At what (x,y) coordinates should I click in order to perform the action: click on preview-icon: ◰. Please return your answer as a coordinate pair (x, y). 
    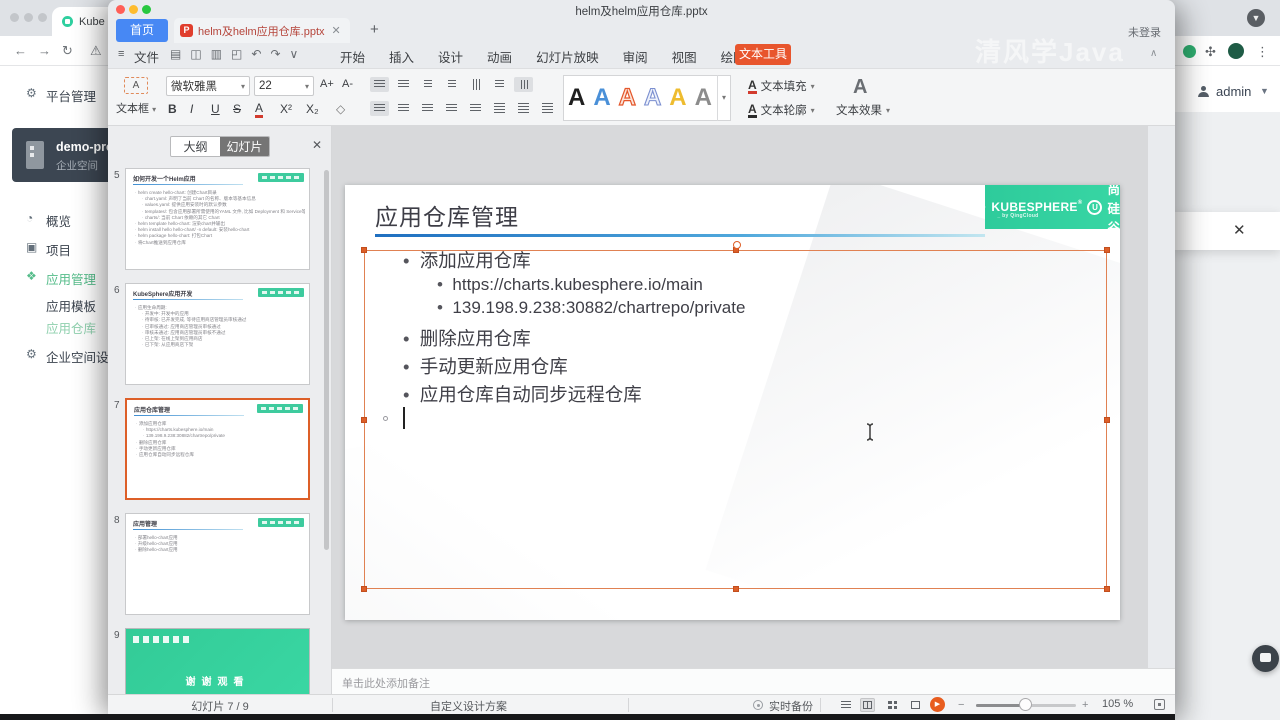
    Looking at the image, I should click on (236, 54).